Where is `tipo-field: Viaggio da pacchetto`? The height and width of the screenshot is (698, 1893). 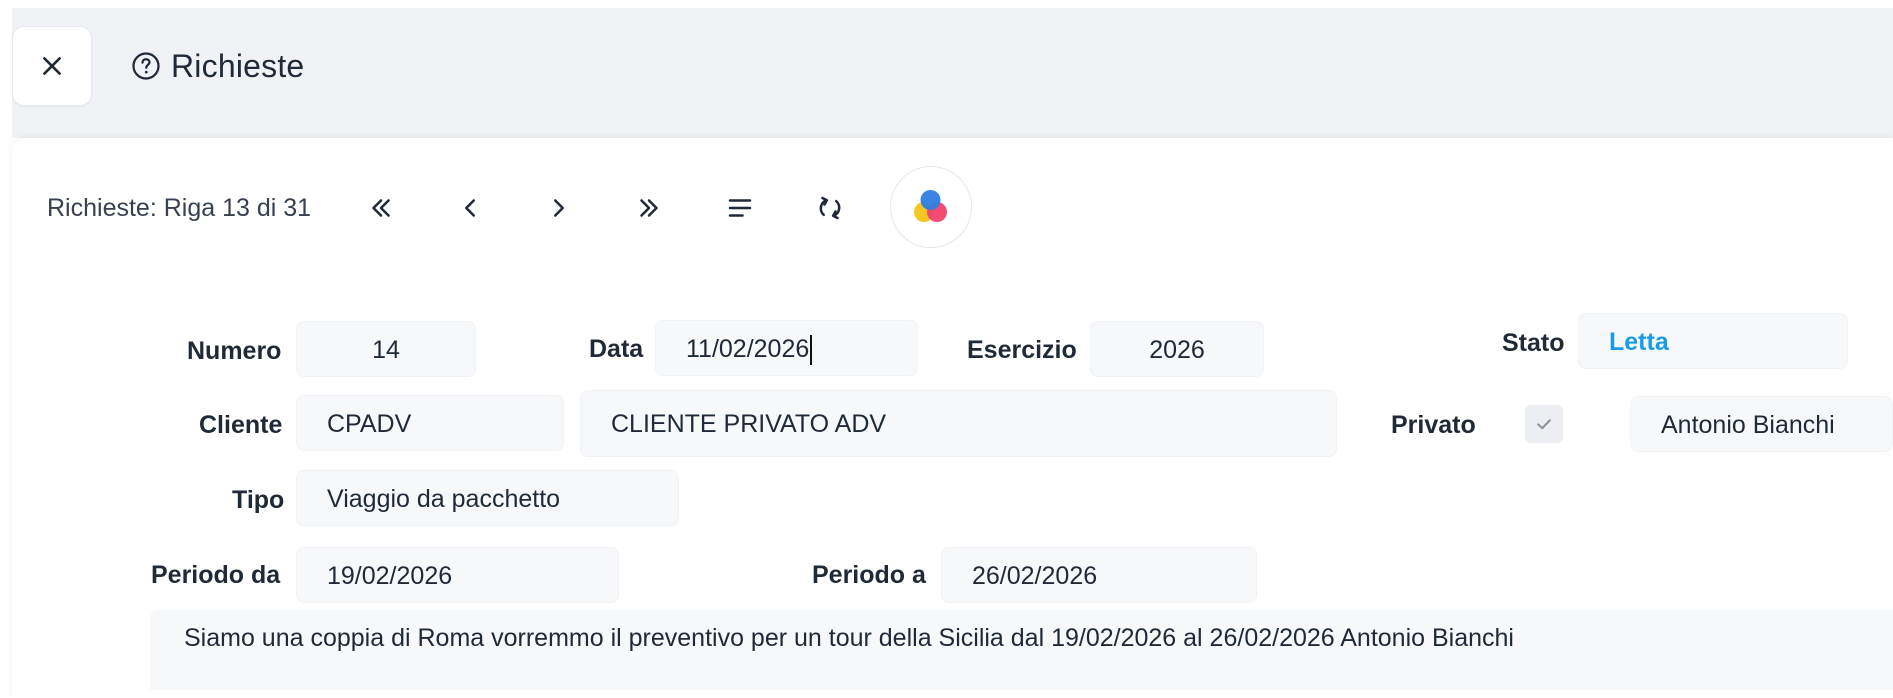
tipo-field: Viaggio da pacchetto is located at coordinates (487, 498).